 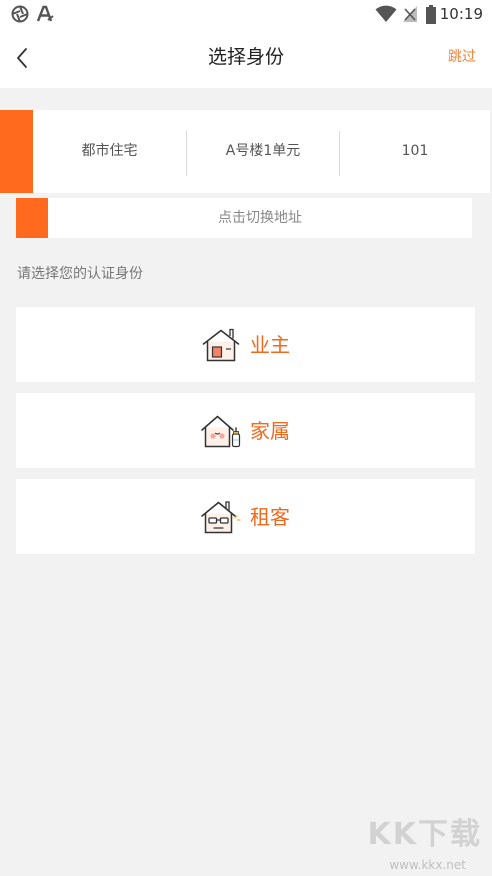 I want to click on identity-option-owner: 业主, so click(x=245, y=344).